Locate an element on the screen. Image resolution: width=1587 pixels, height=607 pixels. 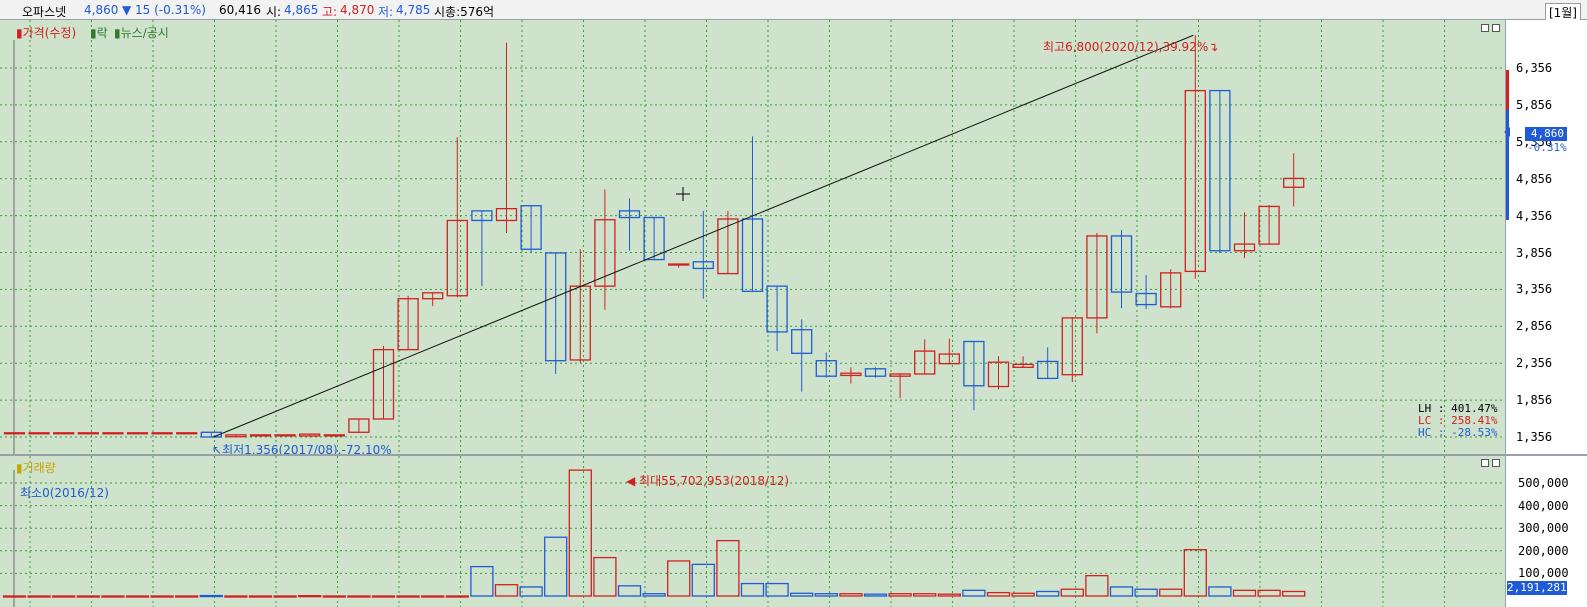
legend-news-label: 뉴스/공시 is located at coordinates (144, 33).